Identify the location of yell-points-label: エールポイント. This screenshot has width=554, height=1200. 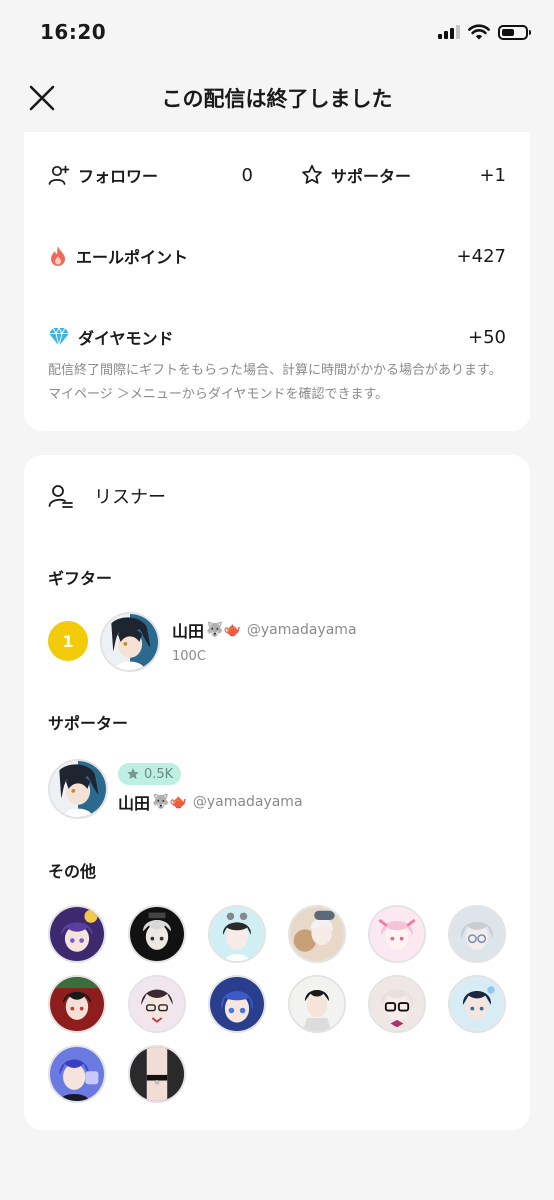
(132, 257).